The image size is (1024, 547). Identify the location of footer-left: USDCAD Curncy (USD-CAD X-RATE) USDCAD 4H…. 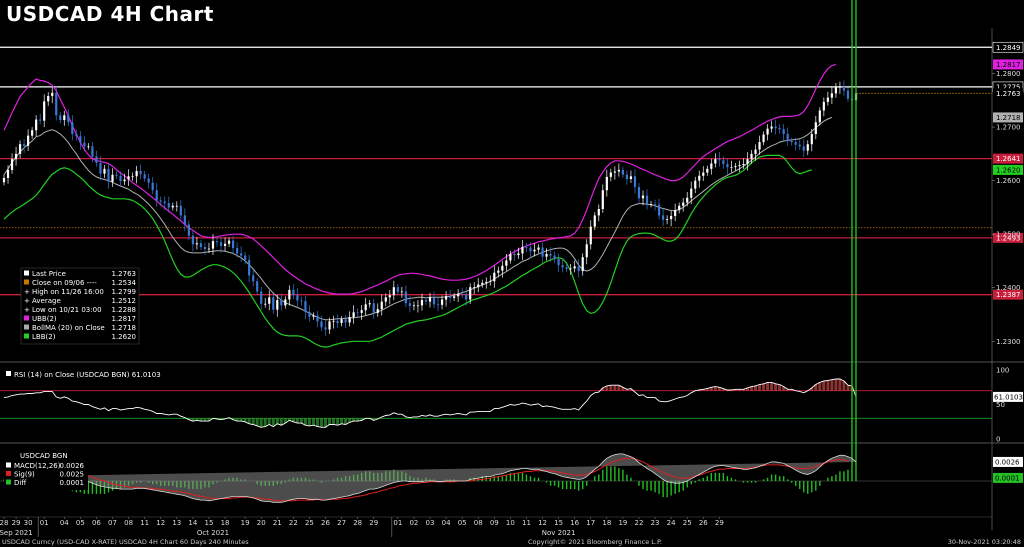
(125, 542).